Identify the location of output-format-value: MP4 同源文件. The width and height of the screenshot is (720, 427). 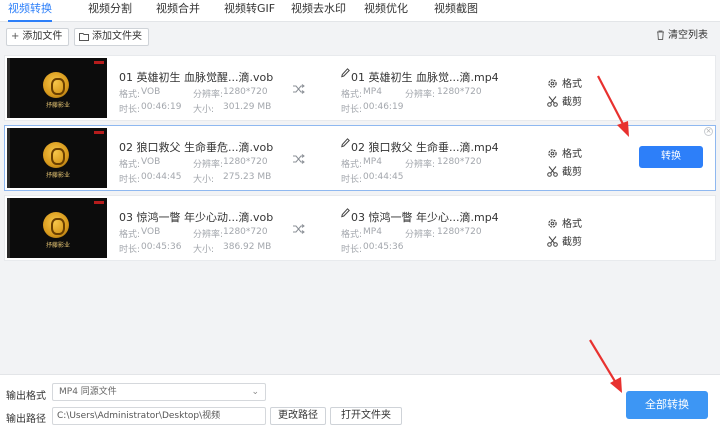
(88, 392).